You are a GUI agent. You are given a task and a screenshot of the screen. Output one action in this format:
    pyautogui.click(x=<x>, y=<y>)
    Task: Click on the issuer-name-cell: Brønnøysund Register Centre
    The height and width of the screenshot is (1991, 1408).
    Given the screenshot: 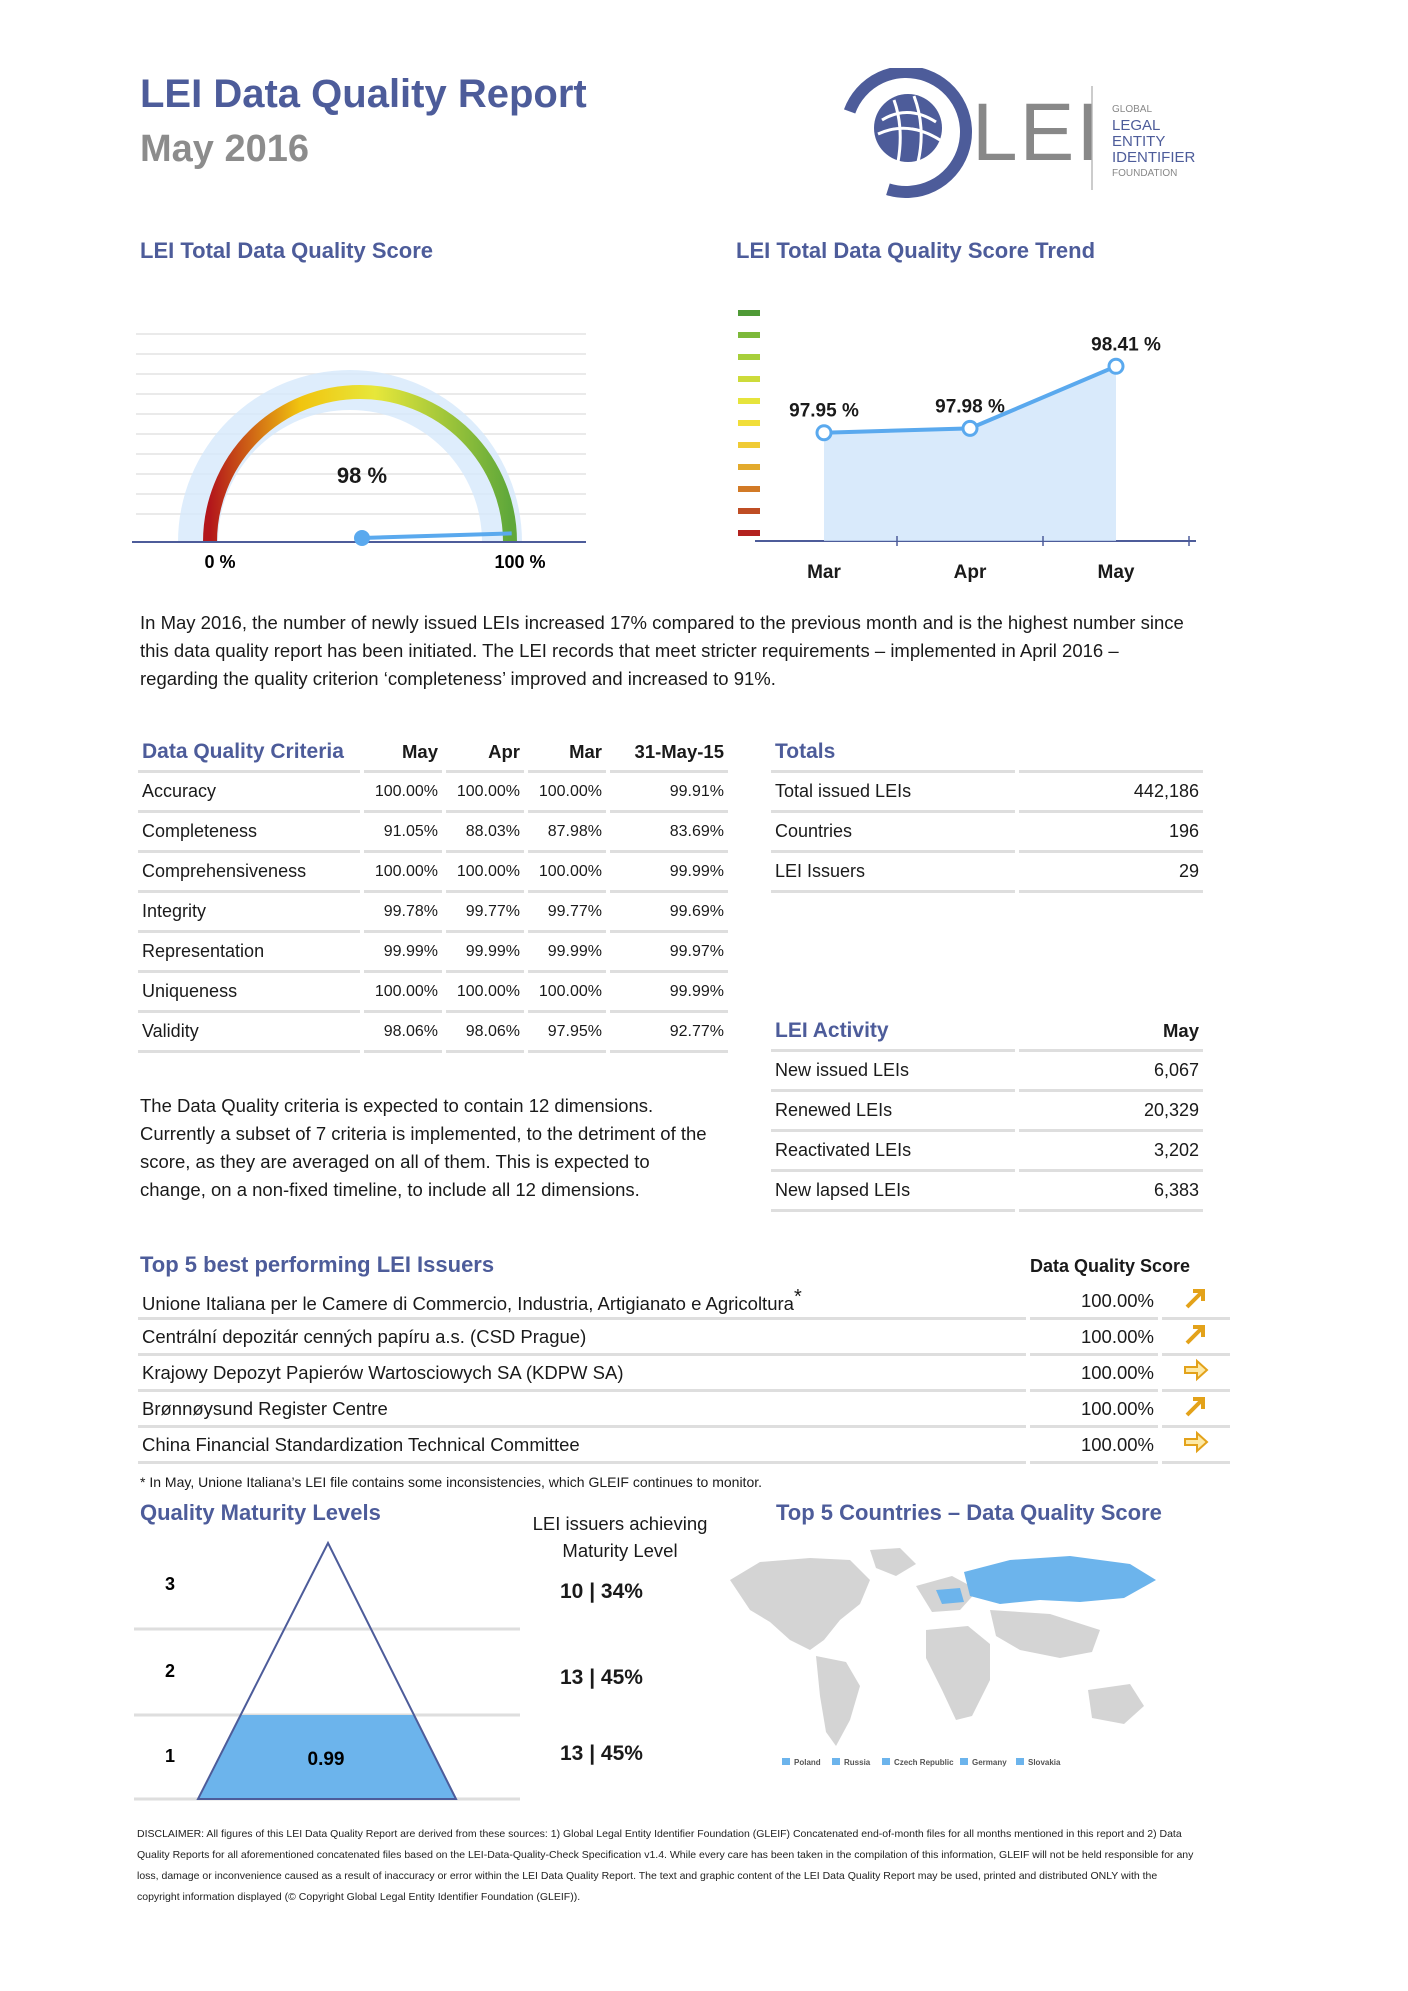 What is the action you would take?
    pyautogui.click(x=582, y=1410)
    